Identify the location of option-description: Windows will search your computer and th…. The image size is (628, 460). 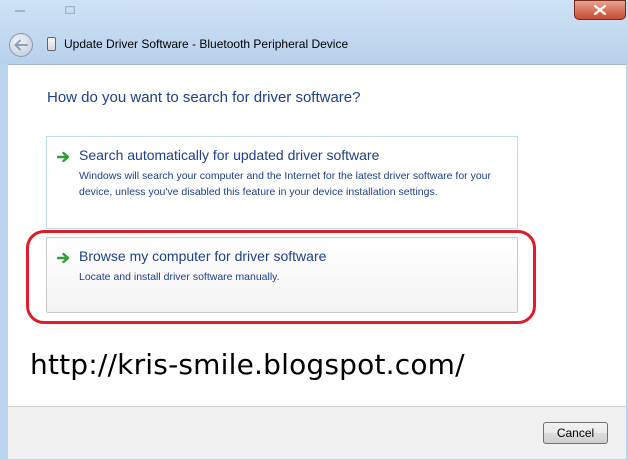
(285, 184).